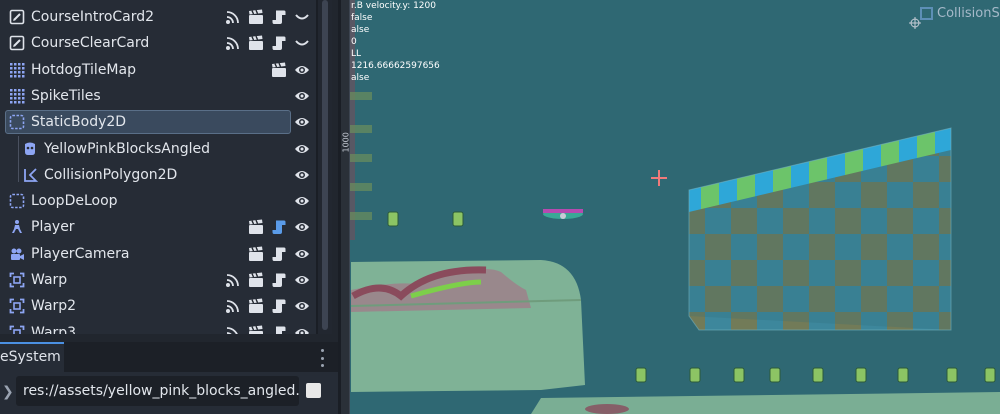 This screenshot has height=414, width=1000. I want to click on loop-de-loop-body, so click(467, 326).